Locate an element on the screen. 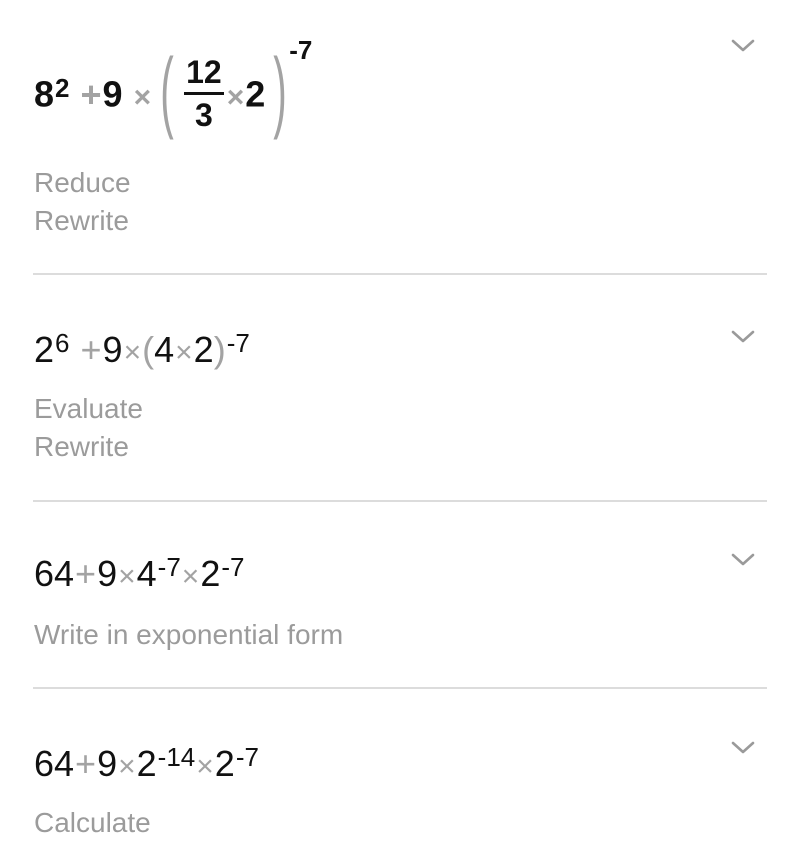  exponent: 2 is located at coordinates (62, 87).